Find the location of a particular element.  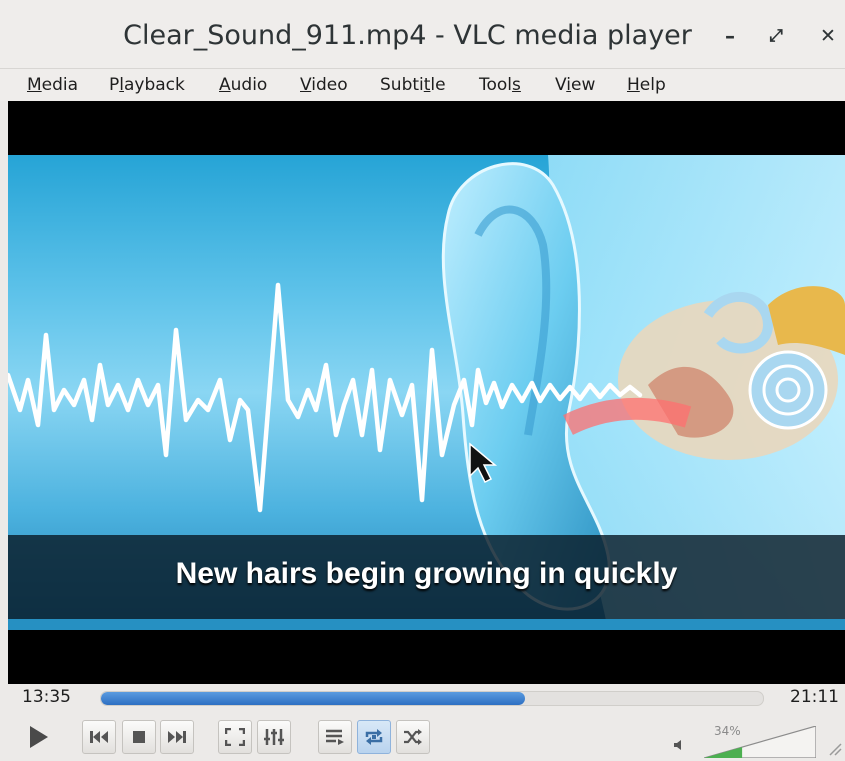

fullscreen-button is located at coordinates (235, 737).